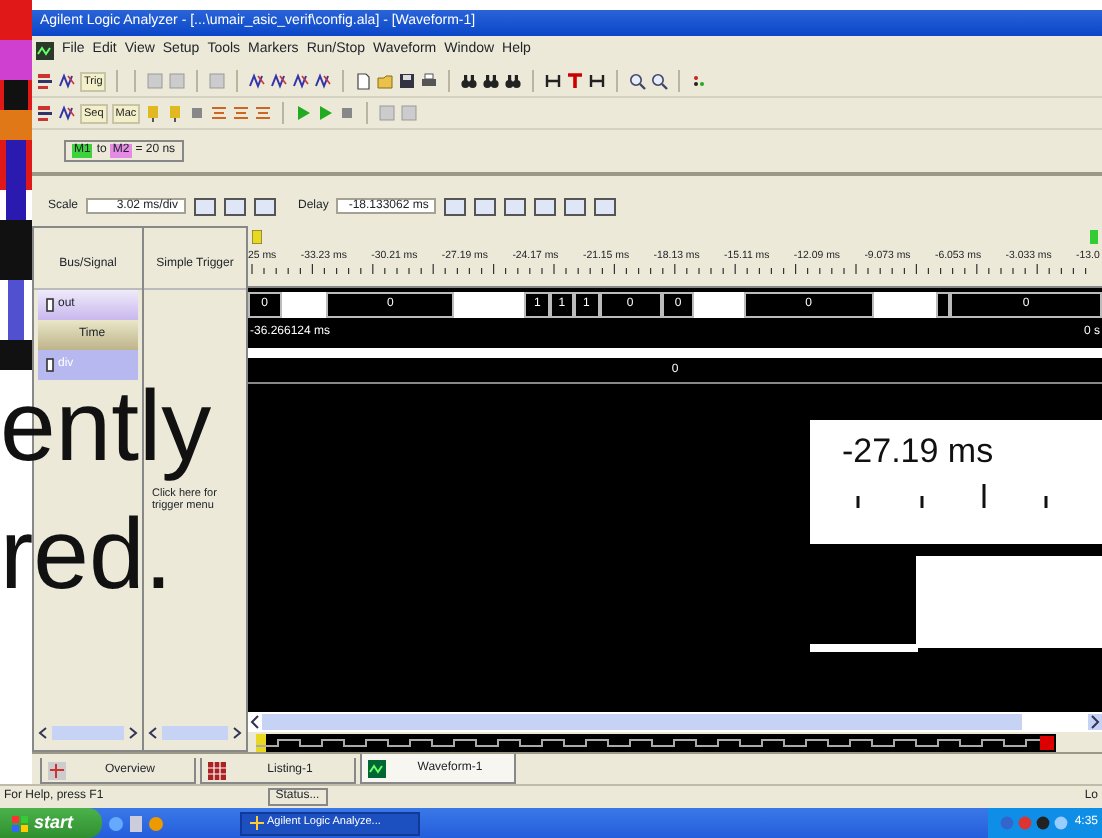 The height and width of the screenshot is (838, 1102). What do you see at coordinates (20, 823) in the screenshot?
I see `windows-logo-icon` at bounding box center [20, 823].